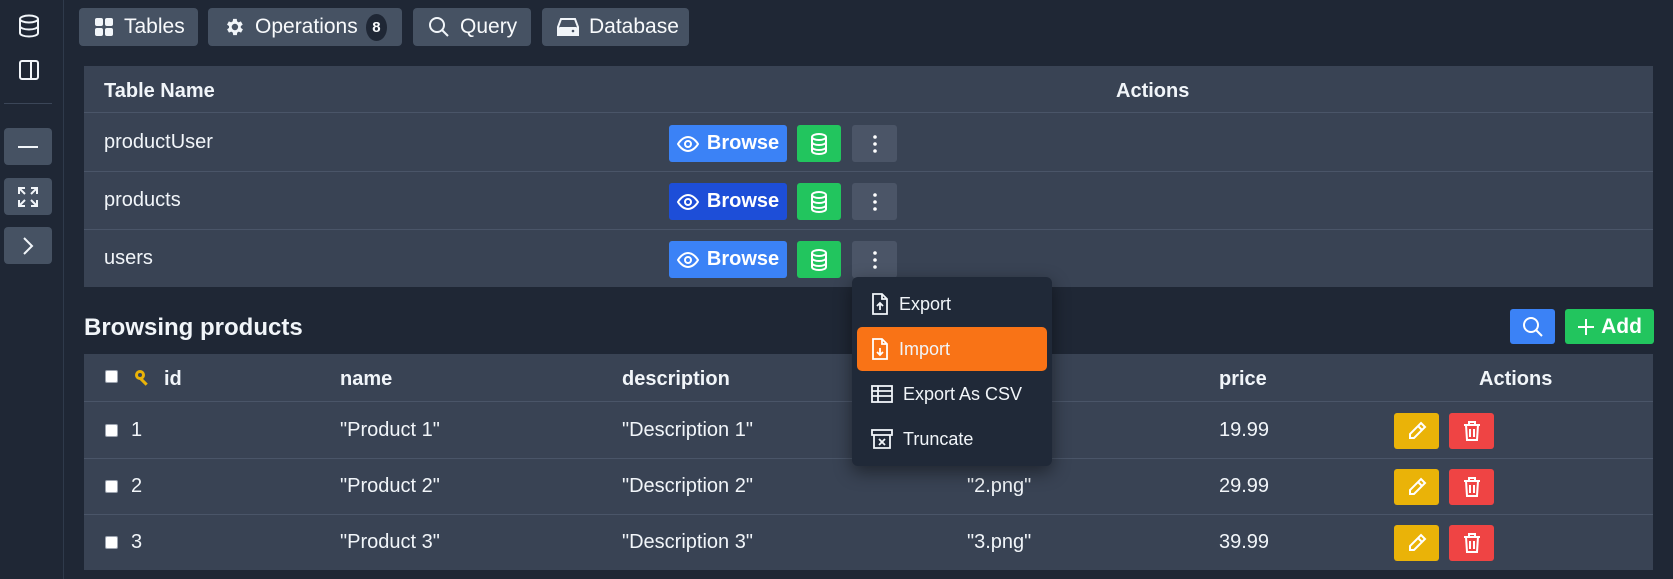 Image resolution: width=1673 pixels, height=579 pixels. Describe the element at coordinates (963, 393) in the screenshot. I see `menu-item-label: Export As CSV` at that location.